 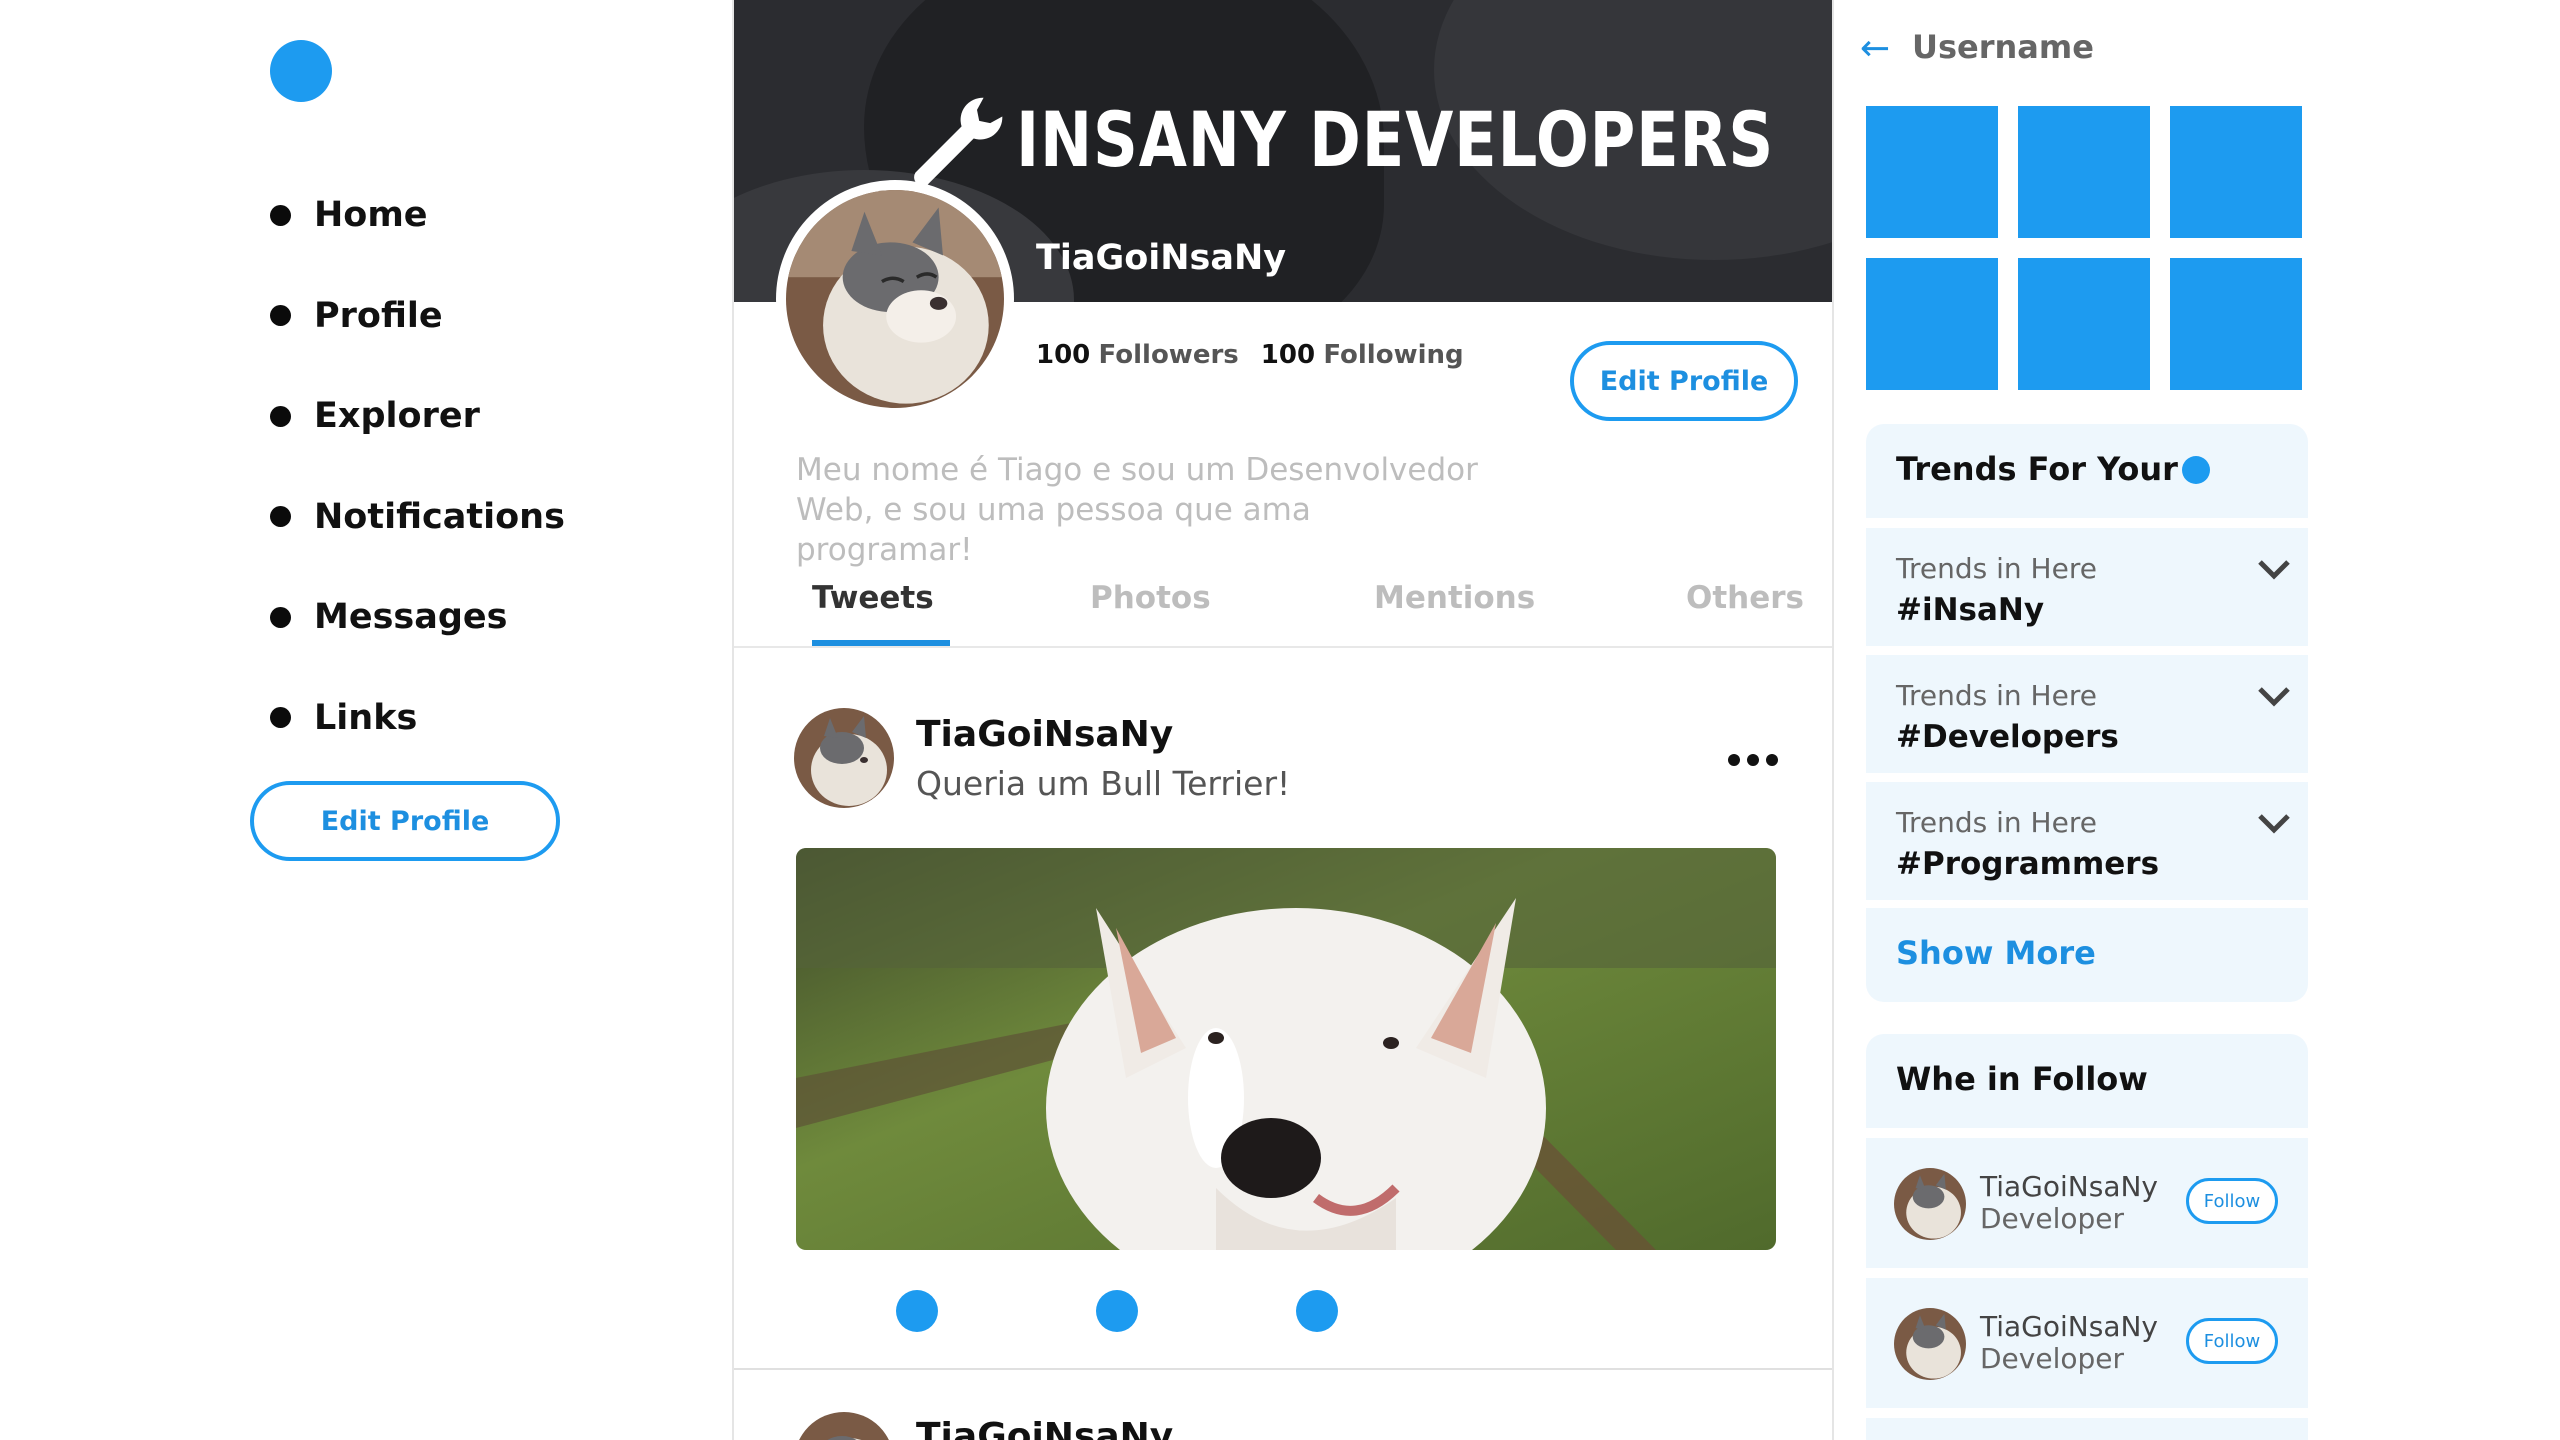 What do you see at coordinates (2084, 248) in the screenshot?
I see `media-grid` at bounding box center [2084, 248].